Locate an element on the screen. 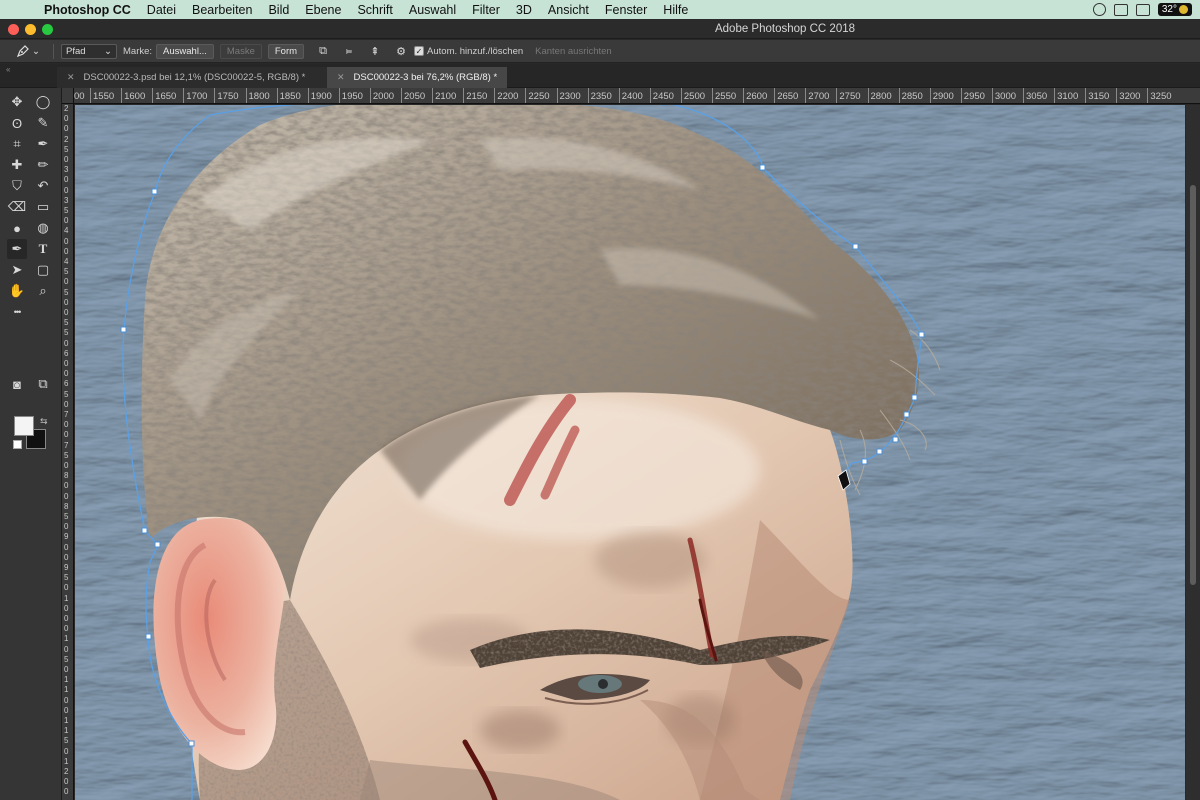 Image resolution: width=1200 pixels, height=800 pixels. default-colors-icon is located at coordinates (17, 444).